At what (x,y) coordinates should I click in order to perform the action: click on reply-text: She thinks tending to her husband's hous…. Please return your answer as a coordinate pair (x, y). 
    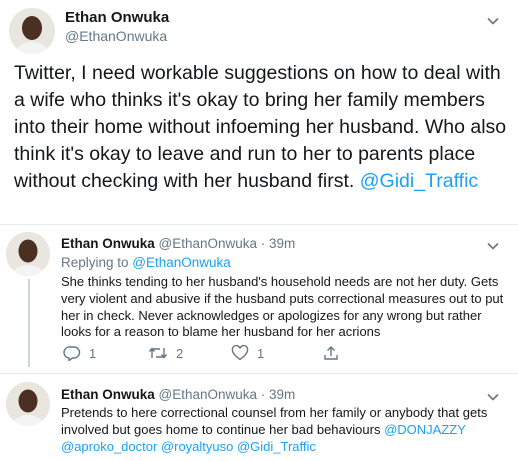
    Looking at the image, I should click on (282, 307).